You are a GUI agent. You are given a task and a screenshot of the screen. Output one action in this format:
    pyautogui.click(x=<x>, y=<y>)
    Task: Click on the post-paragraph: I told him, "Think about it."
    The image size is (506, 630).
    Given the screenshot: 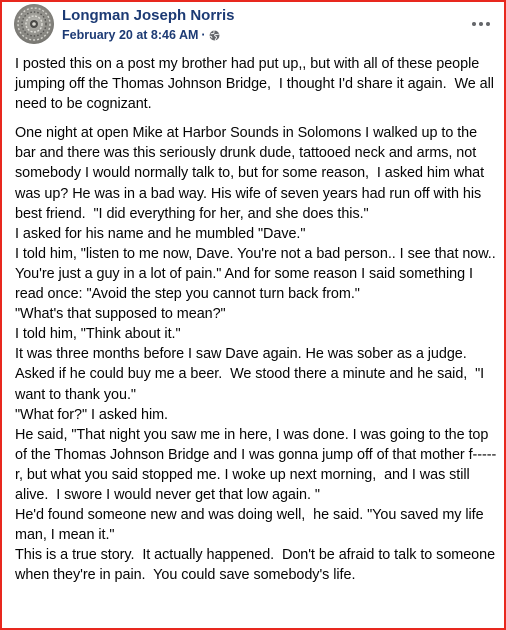 What is the action you would take?
    pyautogui.click(x=98, y=334)
    